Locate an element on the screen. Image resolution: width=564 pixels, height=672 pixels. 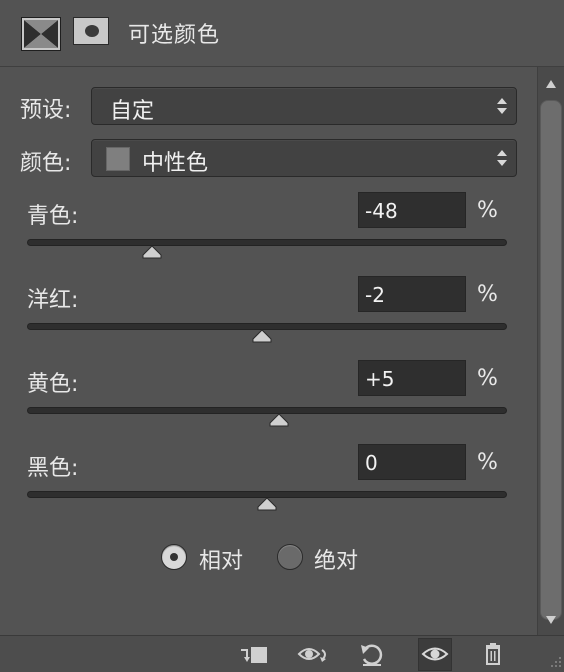
magenta-unit: % is located at coordinates (487, 294).